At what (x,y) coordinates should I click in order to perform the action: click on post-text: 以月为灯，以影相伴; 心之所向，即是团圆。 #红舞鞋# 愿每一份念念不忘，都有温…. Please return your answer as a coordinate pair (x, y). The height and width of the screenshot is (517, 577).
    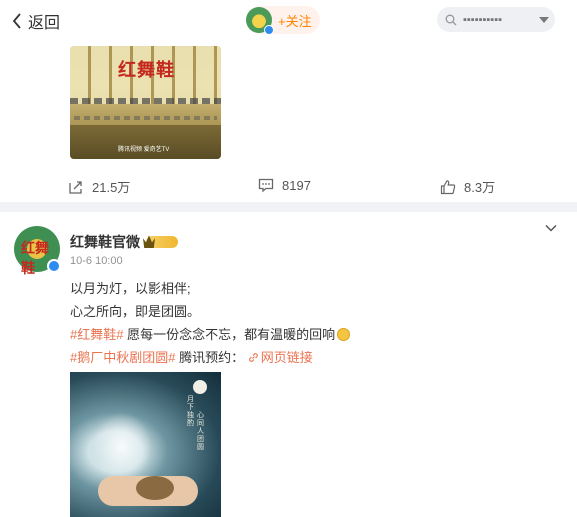
    Looking at the image, I should click on (210, 323).